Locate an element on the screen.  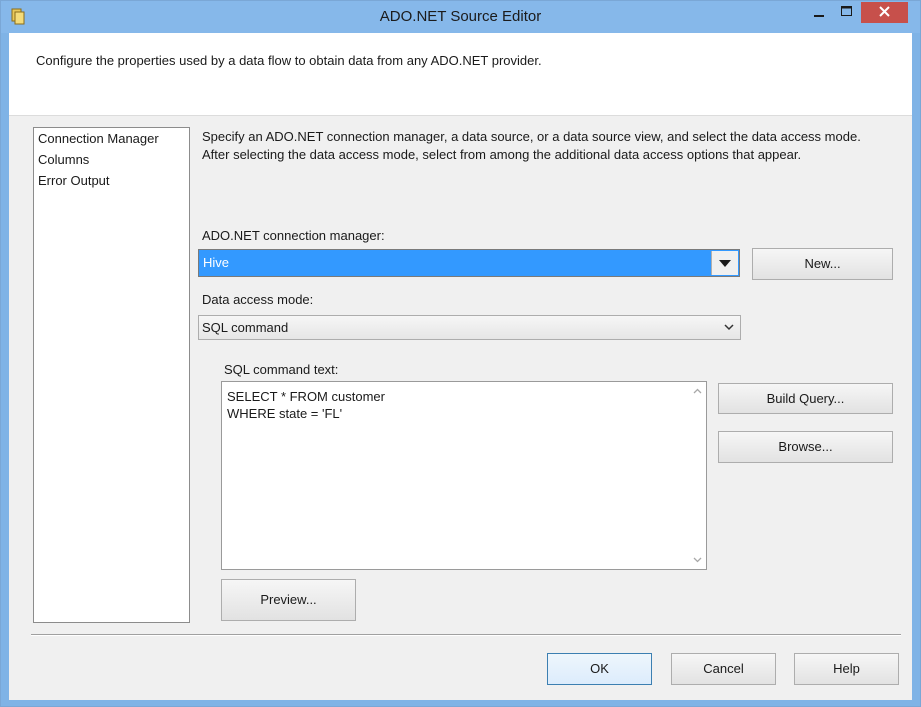
window-title: ADO.NET Source Editor is located at coordinates (460, 16).